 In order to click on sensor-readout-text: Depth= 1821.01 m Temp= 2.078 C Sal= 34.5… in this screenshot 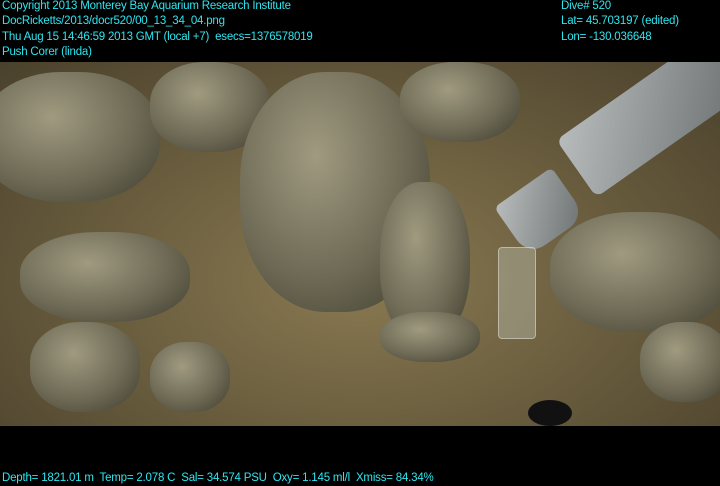, I will do `click(218, 478)`.